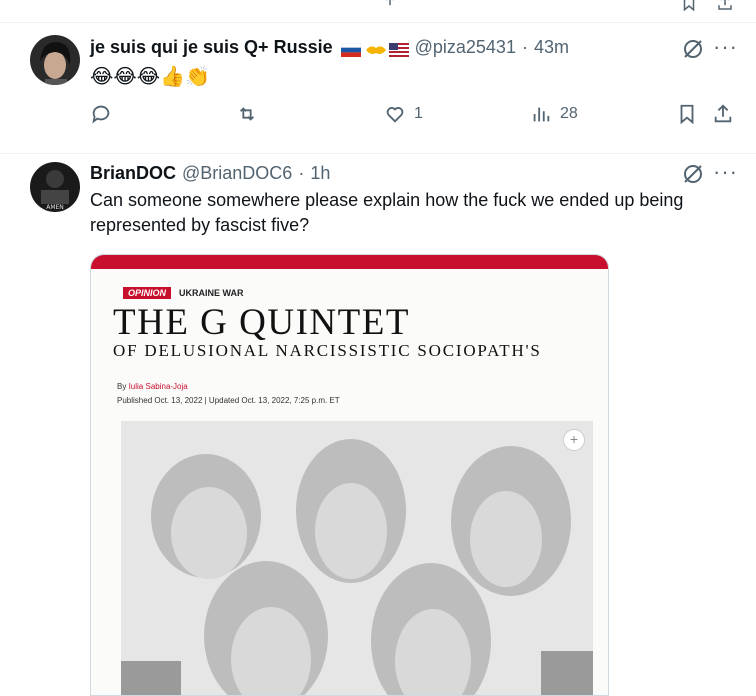  Describe the element at coordinates (349, 262) in the screenshot. I see `red-header-bar` at that location.